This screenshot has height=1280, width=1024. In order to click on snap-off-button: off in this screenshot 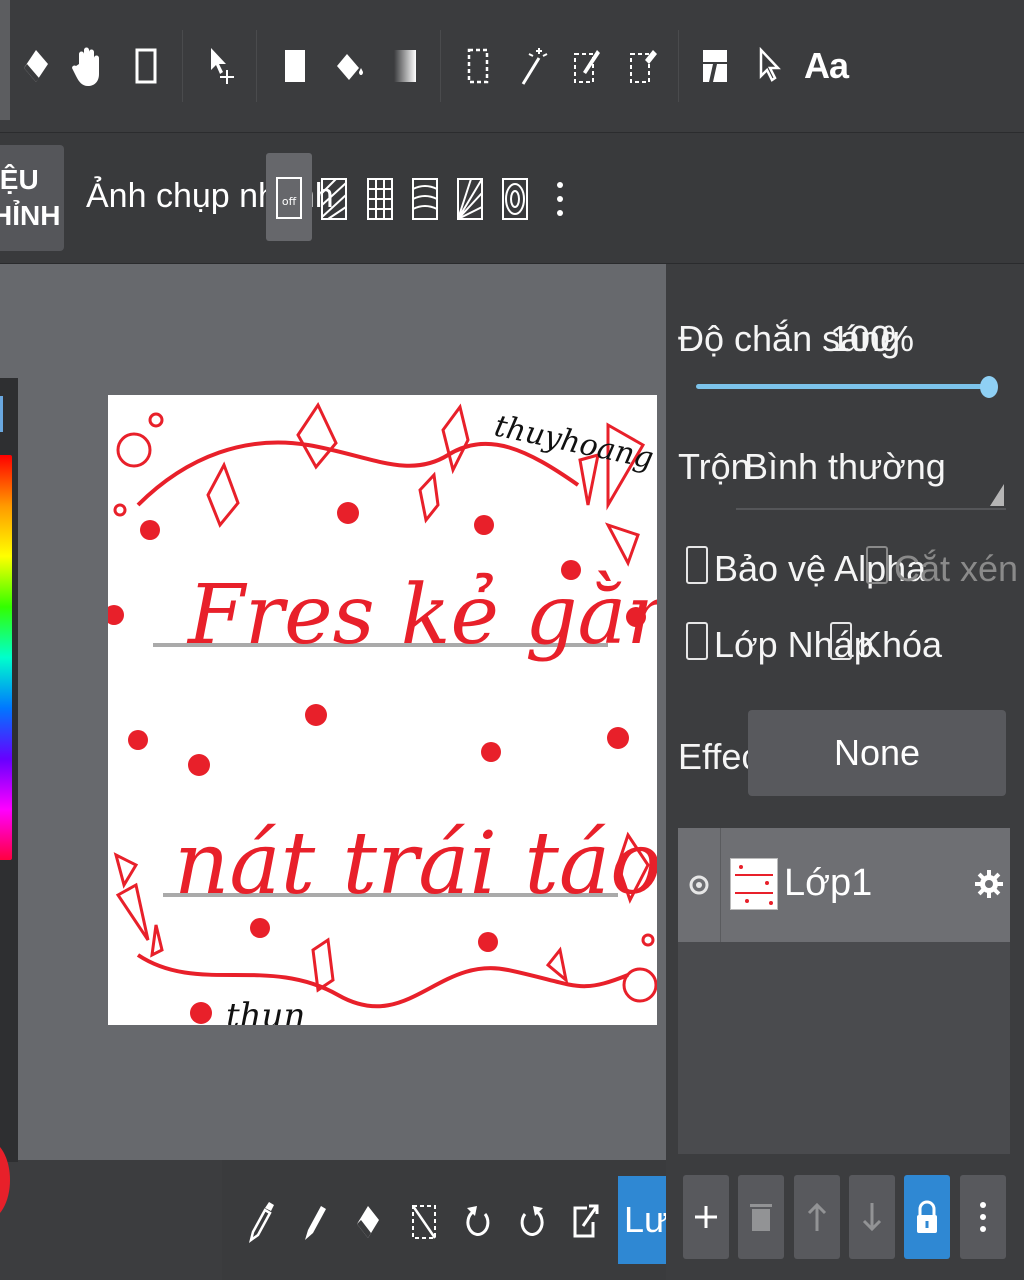, I will do `click(289, 197)`.